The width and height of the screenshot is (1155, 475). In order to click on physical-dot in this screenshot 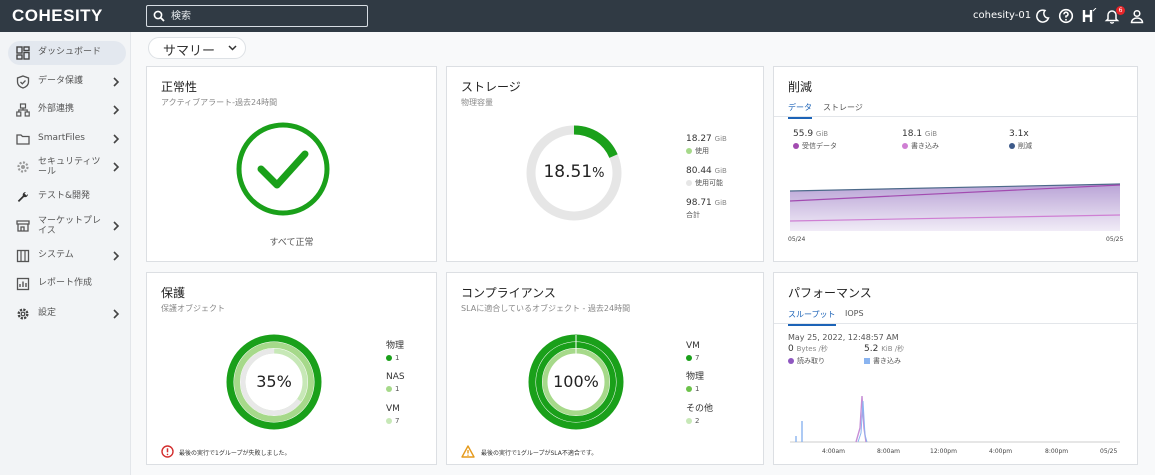, I will do `click(389, 357)`.